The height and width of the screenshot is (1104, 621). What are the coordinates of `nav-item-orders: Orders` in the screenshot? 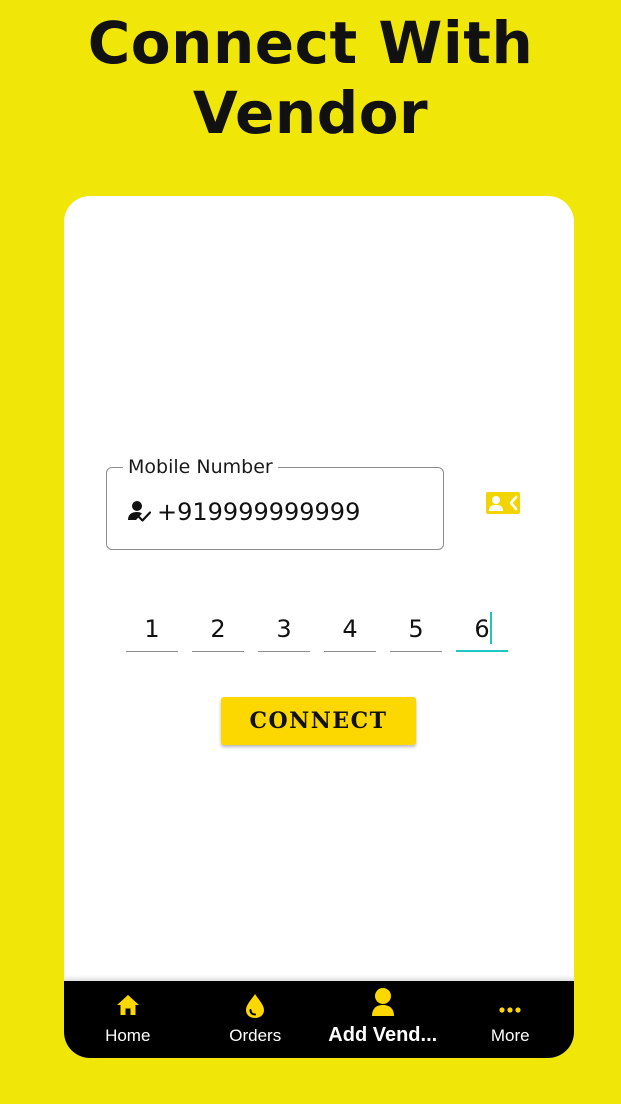 It's located at (256, 1019).